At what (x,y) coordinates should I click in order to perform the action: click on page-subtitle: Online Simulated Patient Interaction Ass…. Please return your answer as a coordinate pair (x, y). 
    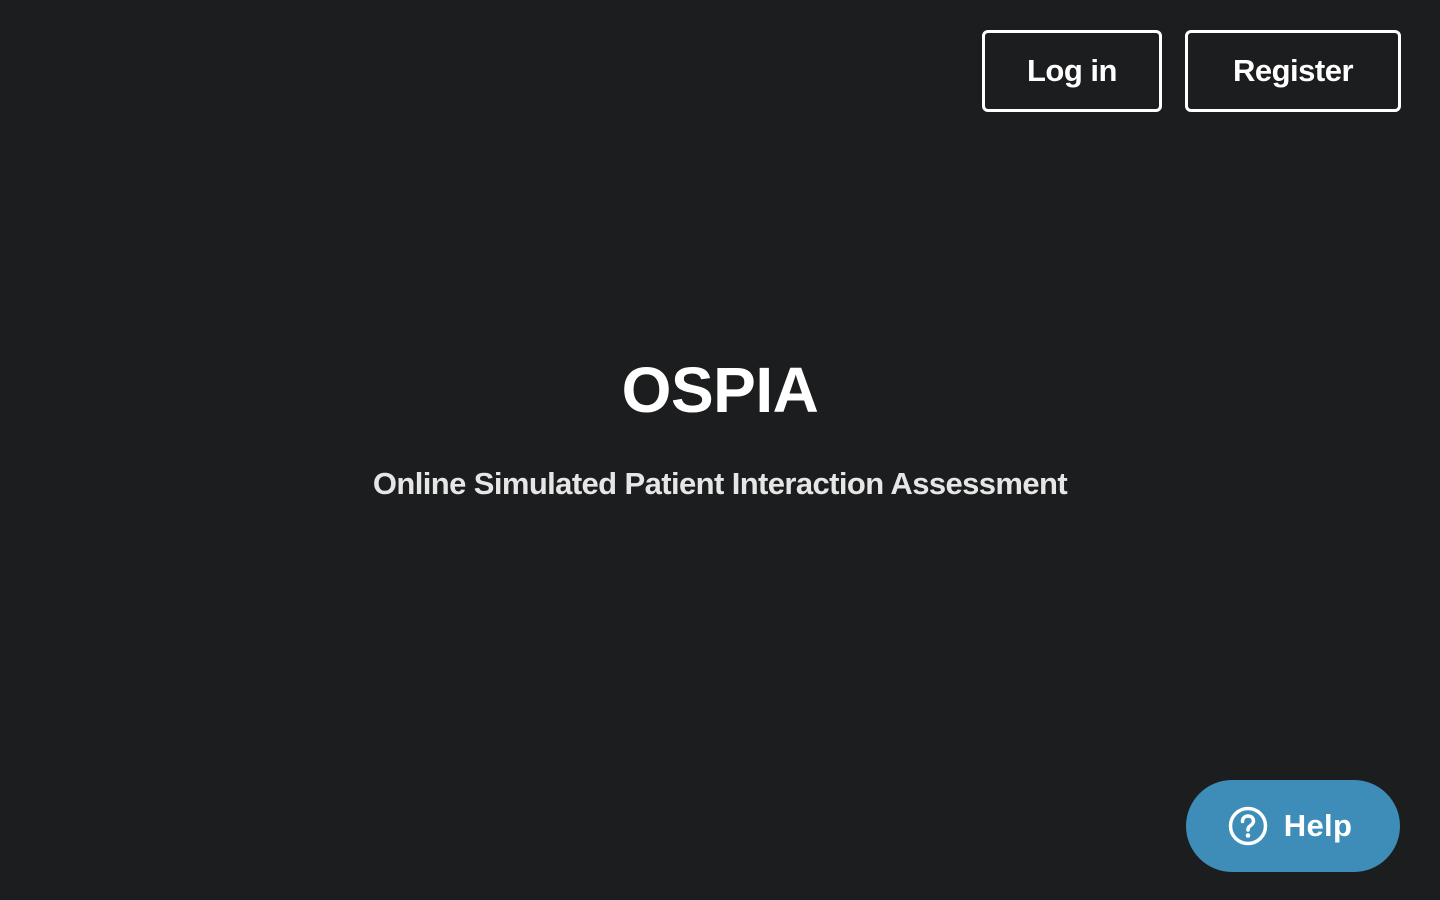
    Looking at the image, I should click on (720, 483).